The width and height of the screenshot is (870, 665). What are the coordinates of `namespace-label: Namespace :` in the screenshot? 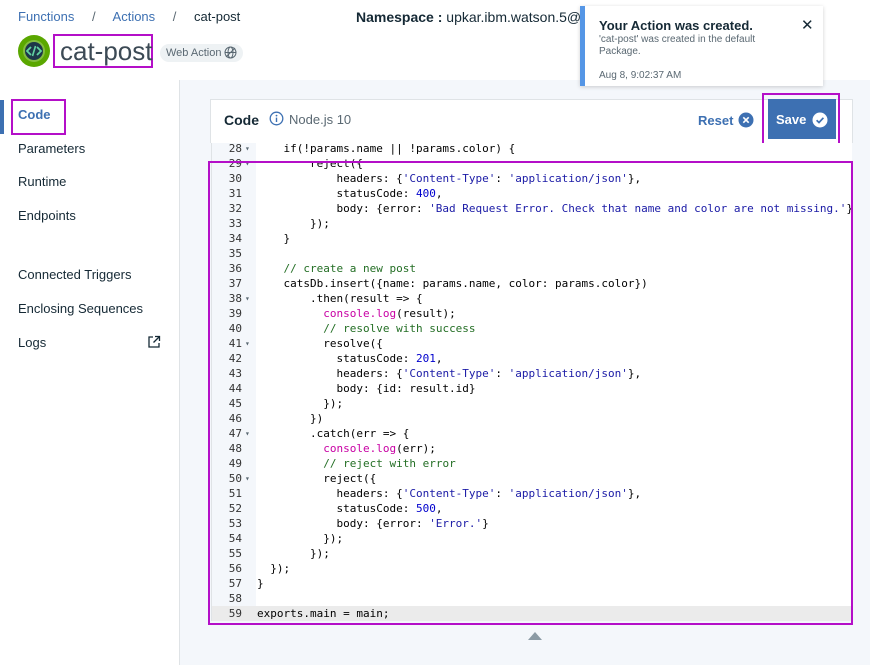 It's located at (399, 17).